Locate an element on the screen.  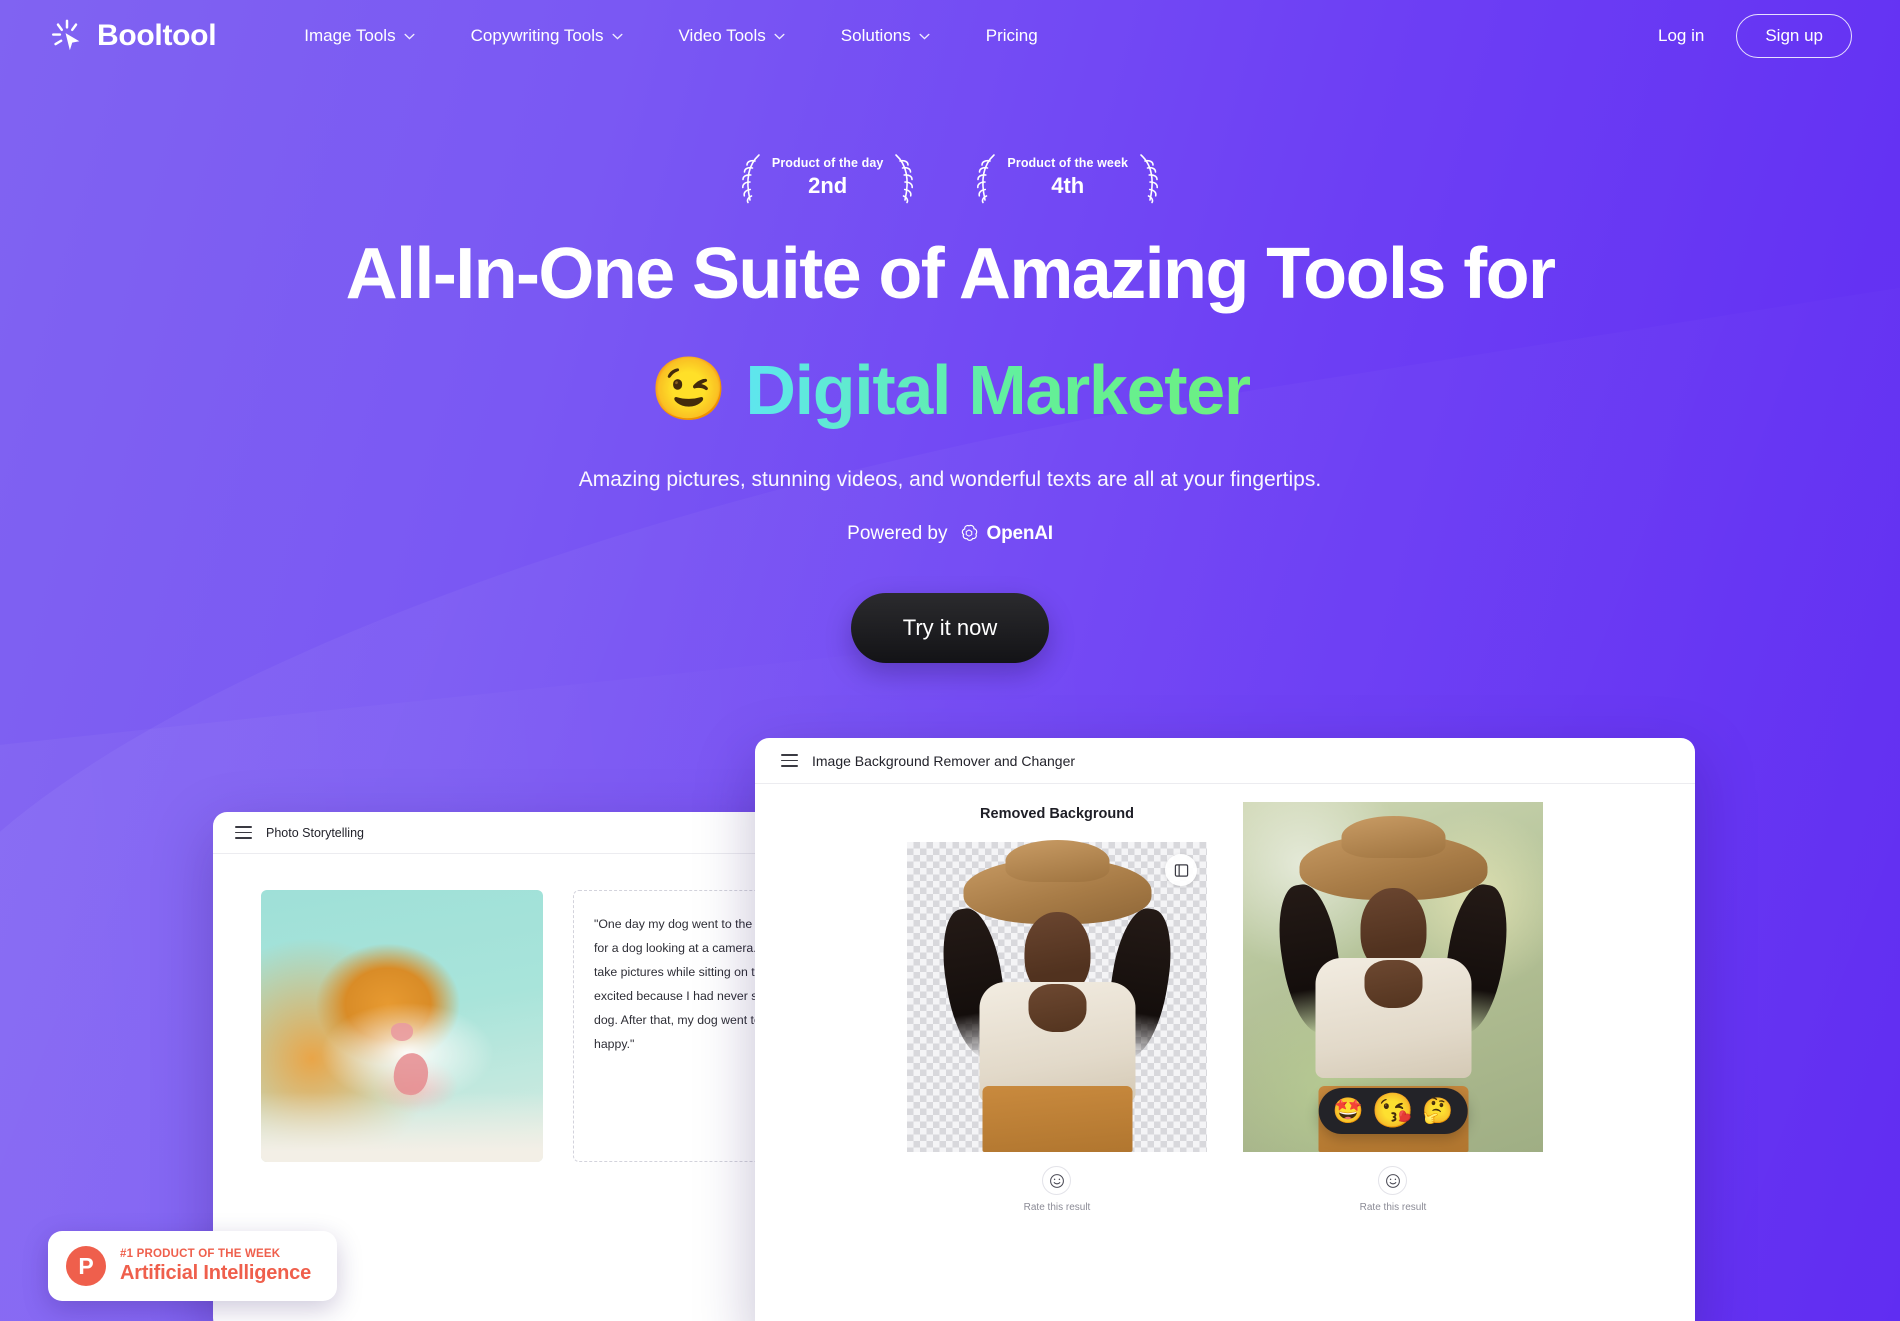
skirt is located at coordinates (1057, 1119).